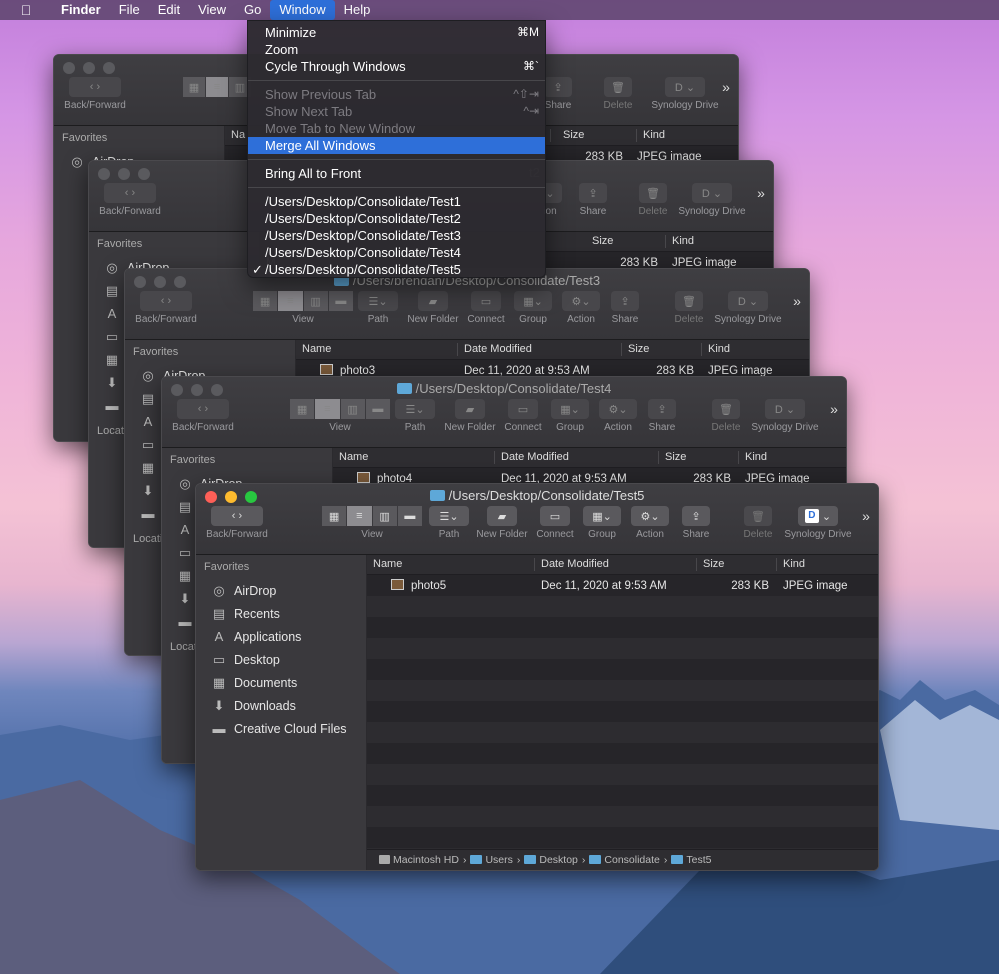 This screenshot has height=974, width=999. I want to click on path-macintosh-hd: Macintosh HD, so click(419, 860).